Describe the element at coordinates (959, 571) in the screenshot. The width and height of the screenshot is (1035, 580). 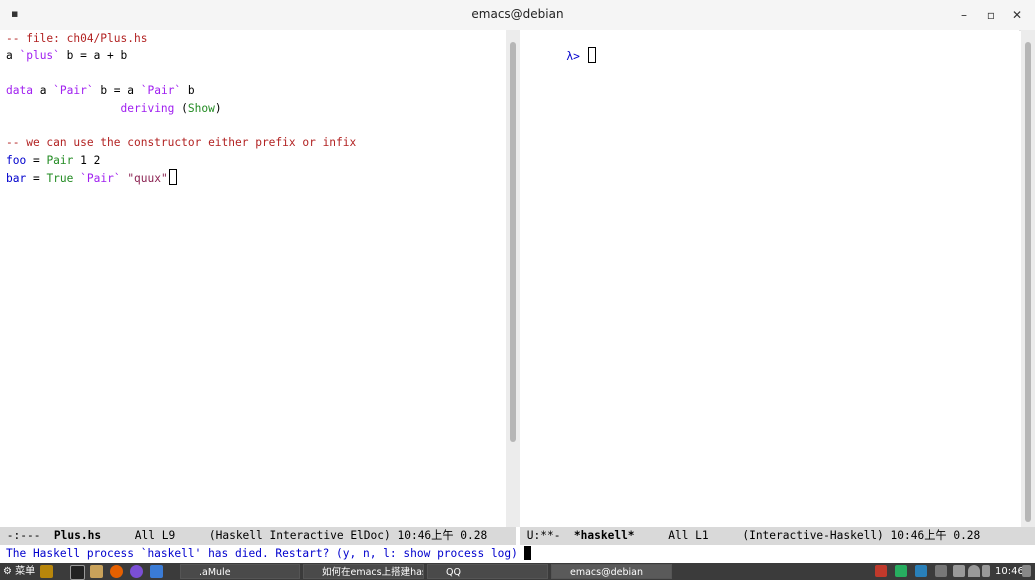
I see `volume-icon` at that location.